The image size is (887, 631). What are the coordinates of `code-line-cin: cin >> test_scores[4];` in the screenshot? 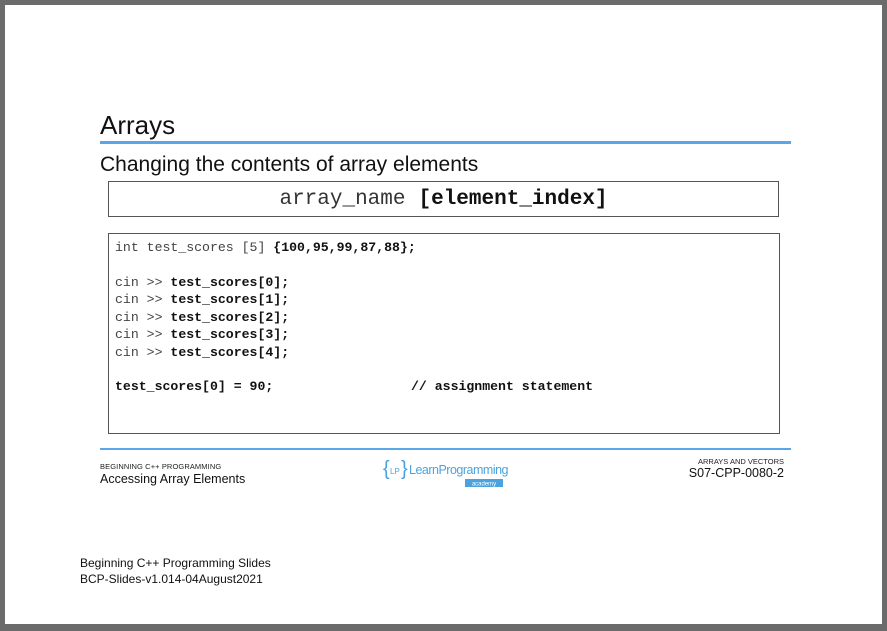 It's located at (447, 353).